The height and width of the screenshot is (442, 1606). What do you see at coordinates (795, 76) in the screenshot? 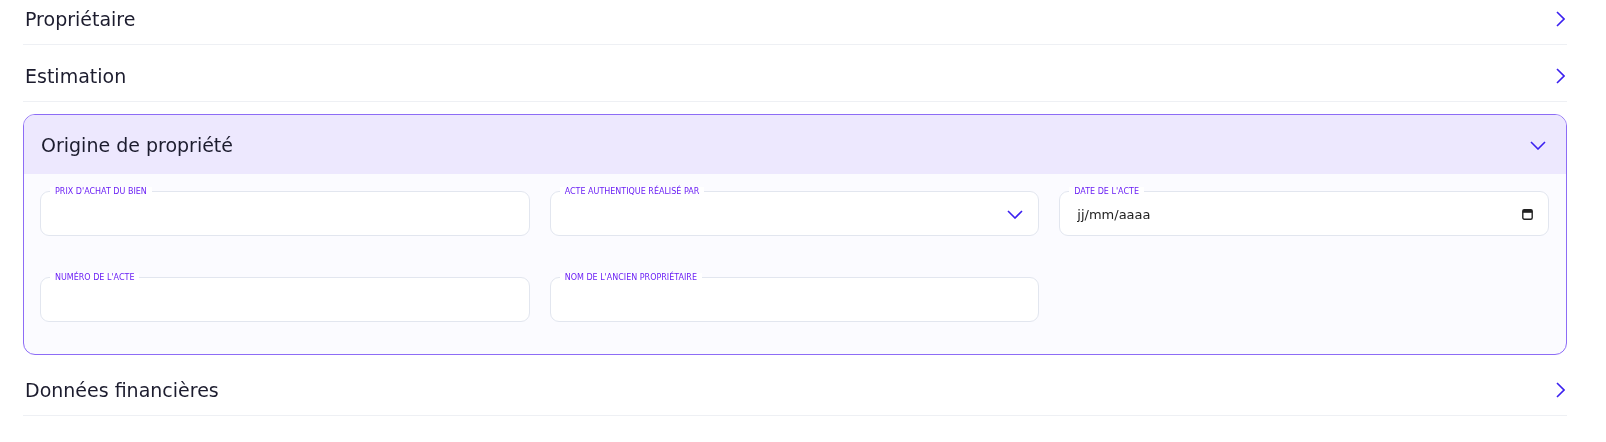
I see `section-header: Estimation` at bounding box center [795, 76].